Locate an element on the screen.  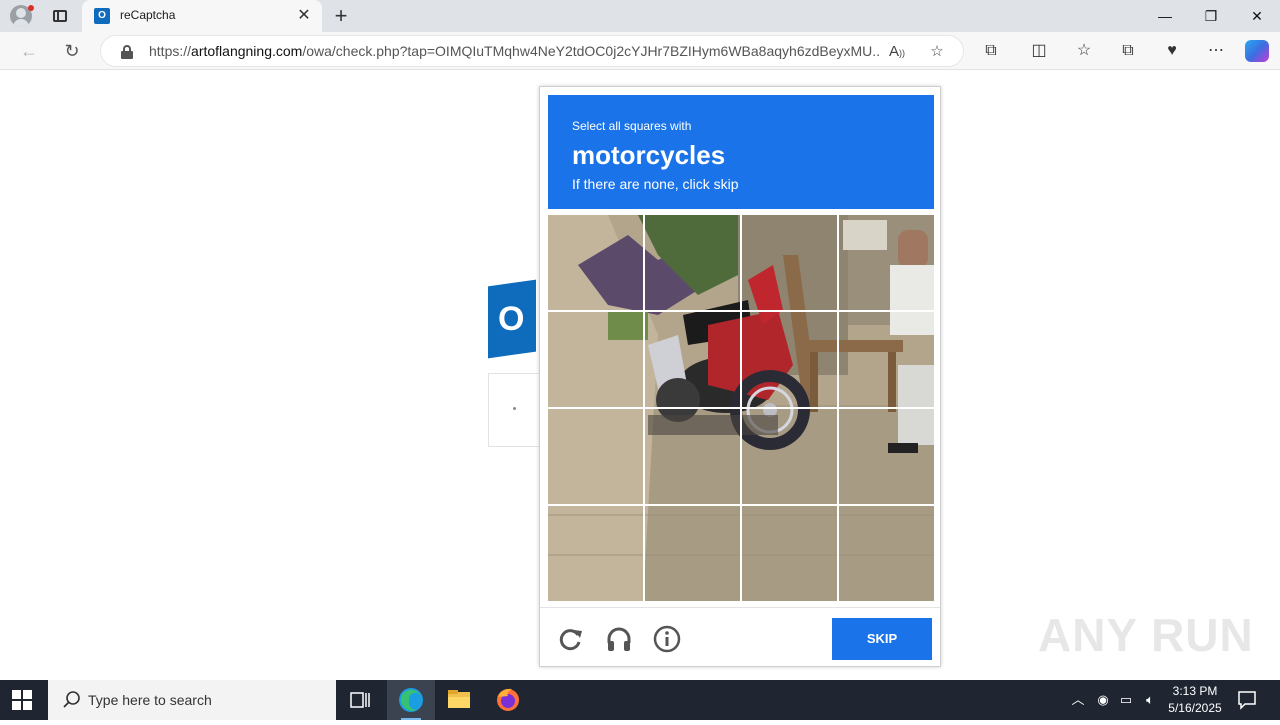
audio-headphones-icon is located at coordinates (619, 639).